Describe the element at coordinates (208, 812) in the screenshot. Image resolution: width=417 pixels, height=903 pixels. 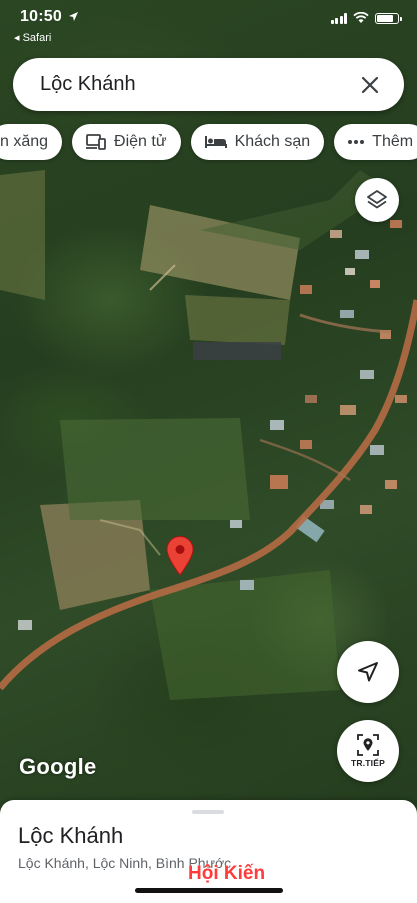
I see `sheet-drag-handle` at that location.